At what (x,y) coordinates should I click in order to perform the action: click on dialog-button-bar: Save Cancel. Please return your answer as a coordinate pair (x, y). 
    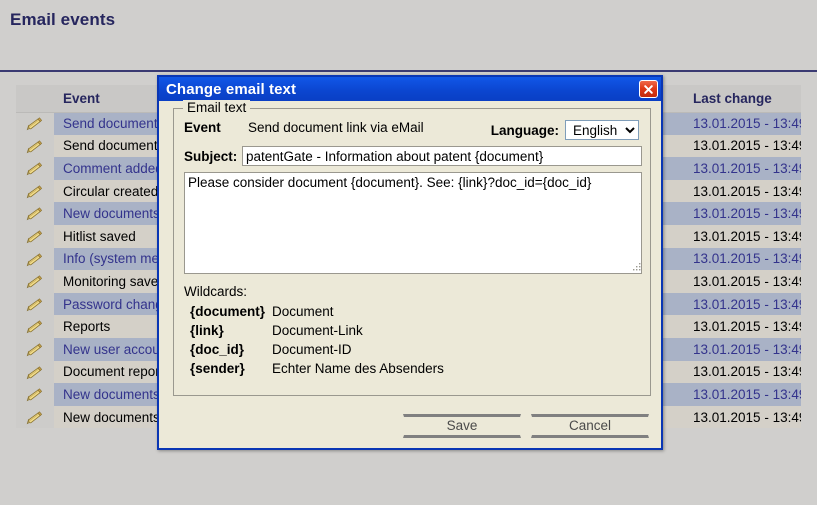
    Looking at the image, I should click on (410, 426).